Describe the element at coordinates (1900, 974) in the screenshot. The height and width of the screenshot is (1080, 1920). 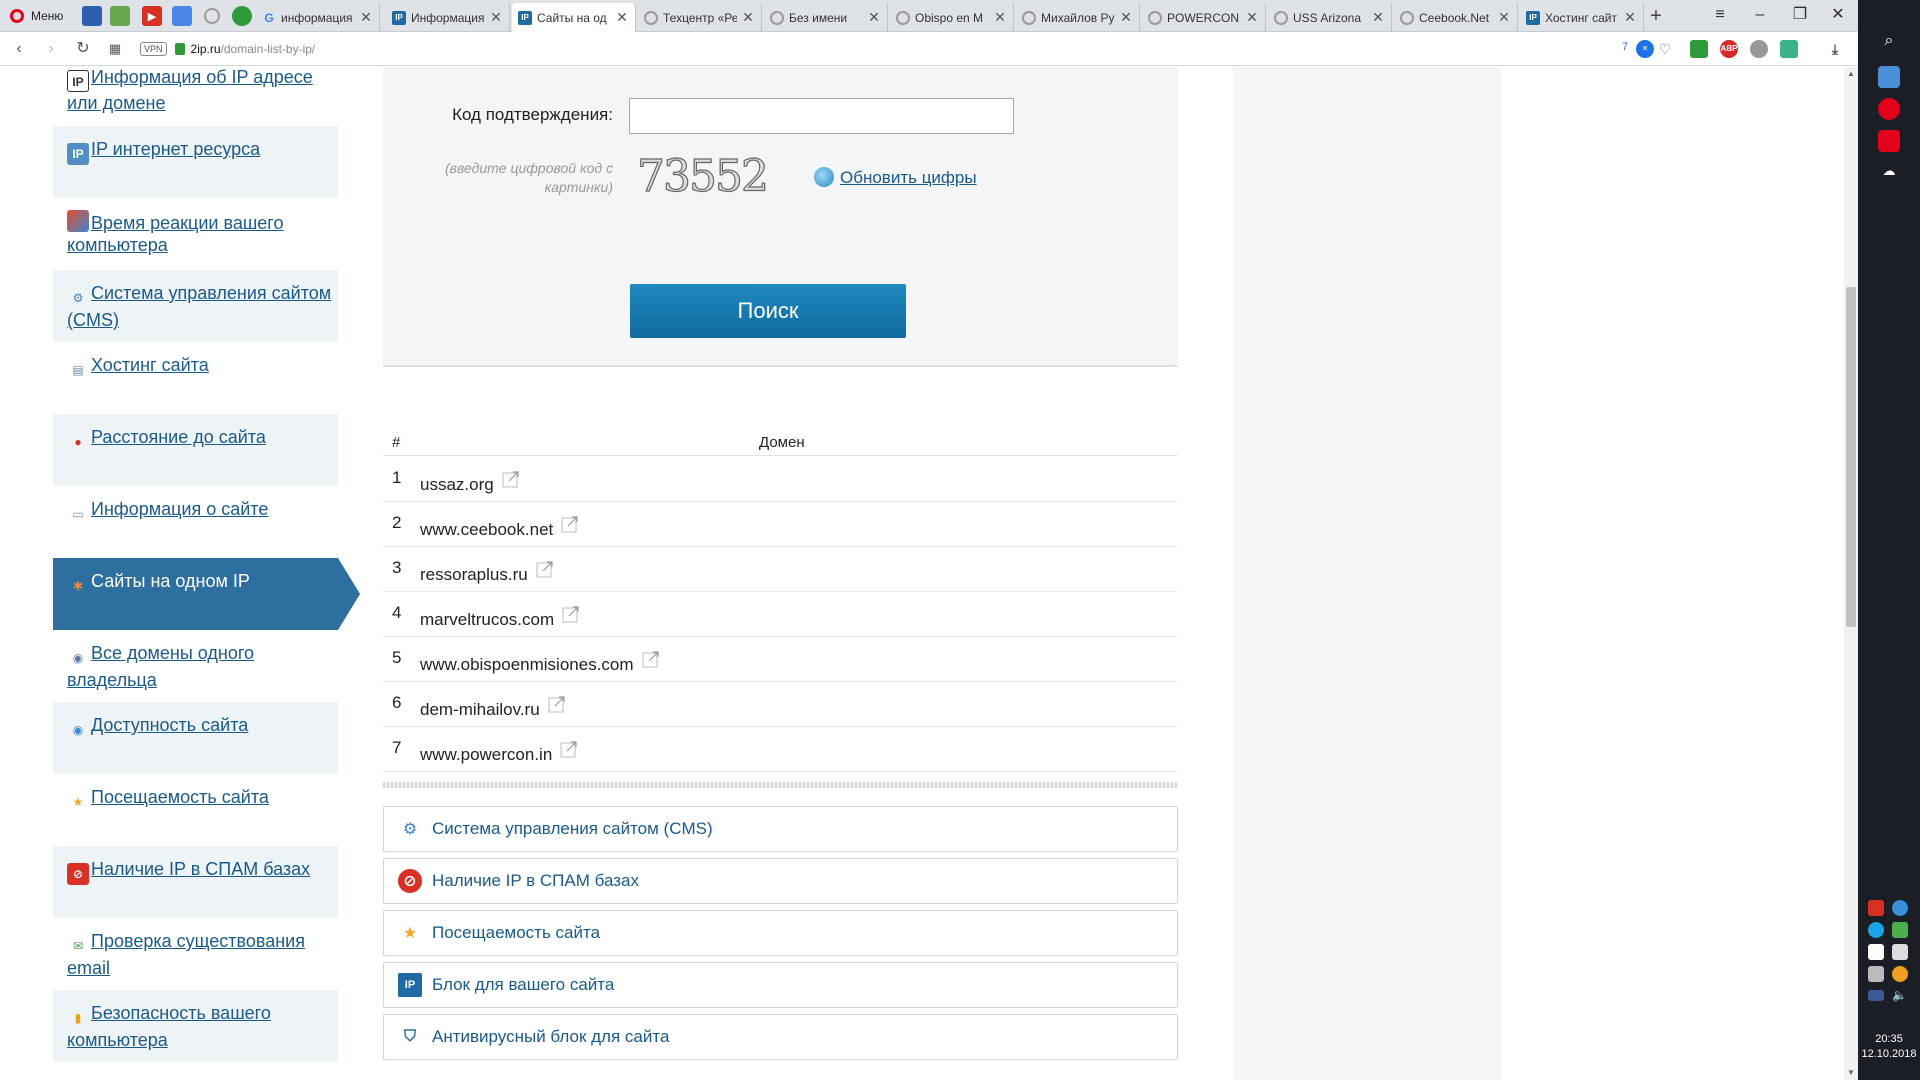
I see `tray-notify-icon` at that location.